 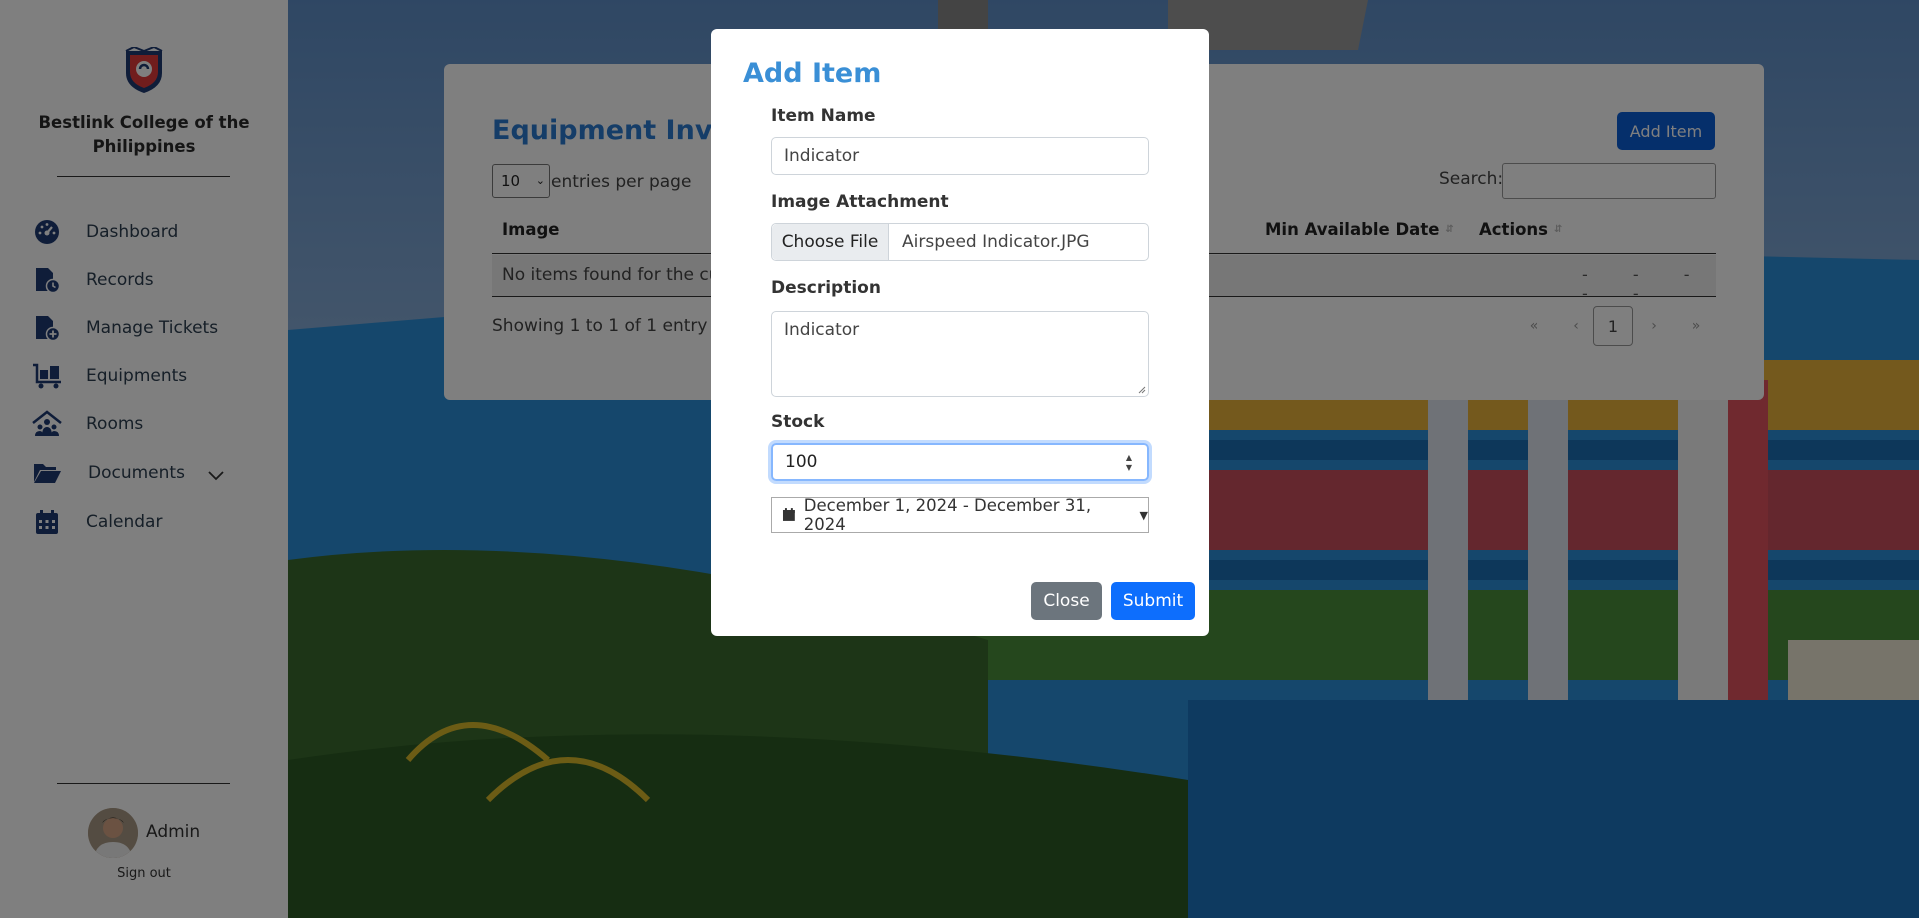 What do you see at coordinates (822, 156) in the screenshot?
I see `item-name-value: Indicator` at bounding box center [822, 156].